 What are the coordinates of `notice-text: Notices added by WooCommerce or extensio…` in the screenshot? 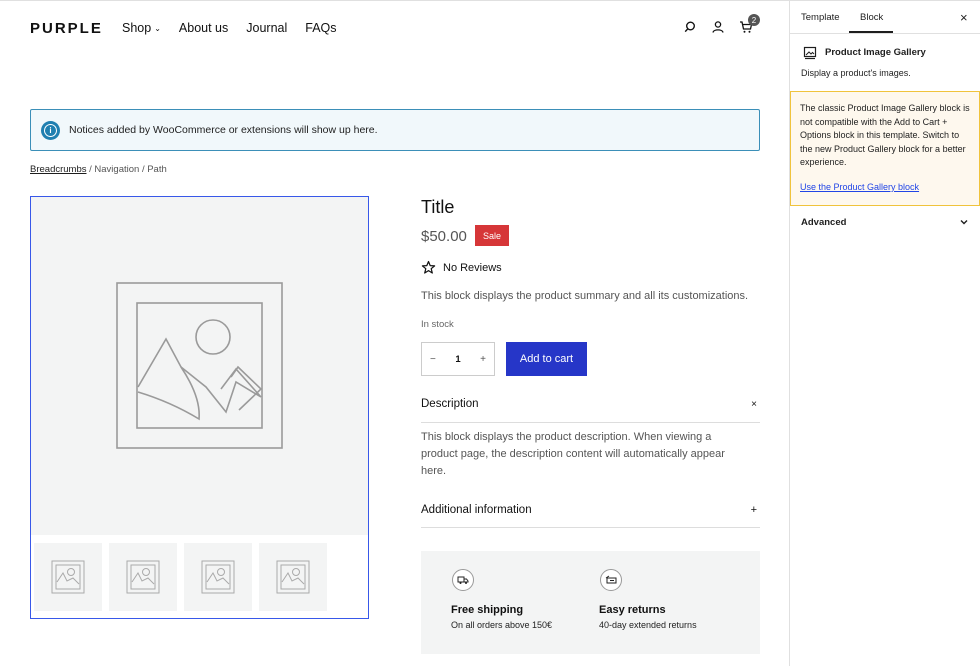 It's located at (223, 130).